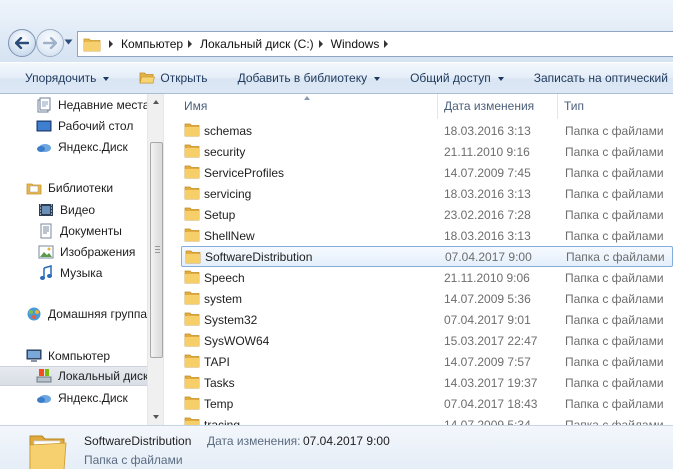  Describe the element at coordinates (228, 130) in the screenshot. I see `file-name: schemas` at that location.